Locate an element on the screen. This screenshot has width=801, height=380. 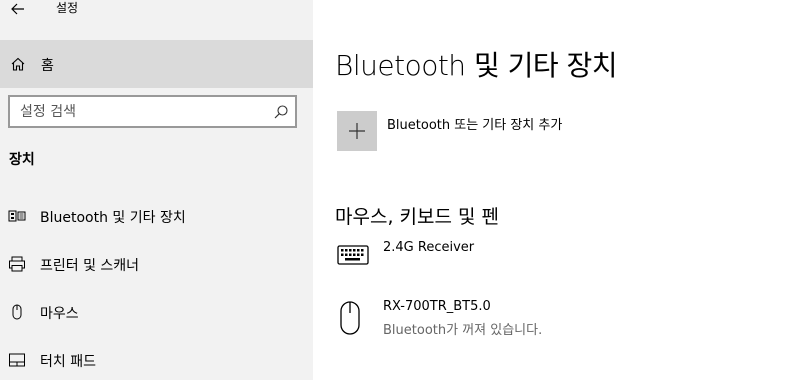
sidebar-item-home-label: 홈 is located at coordinates (47, 66).